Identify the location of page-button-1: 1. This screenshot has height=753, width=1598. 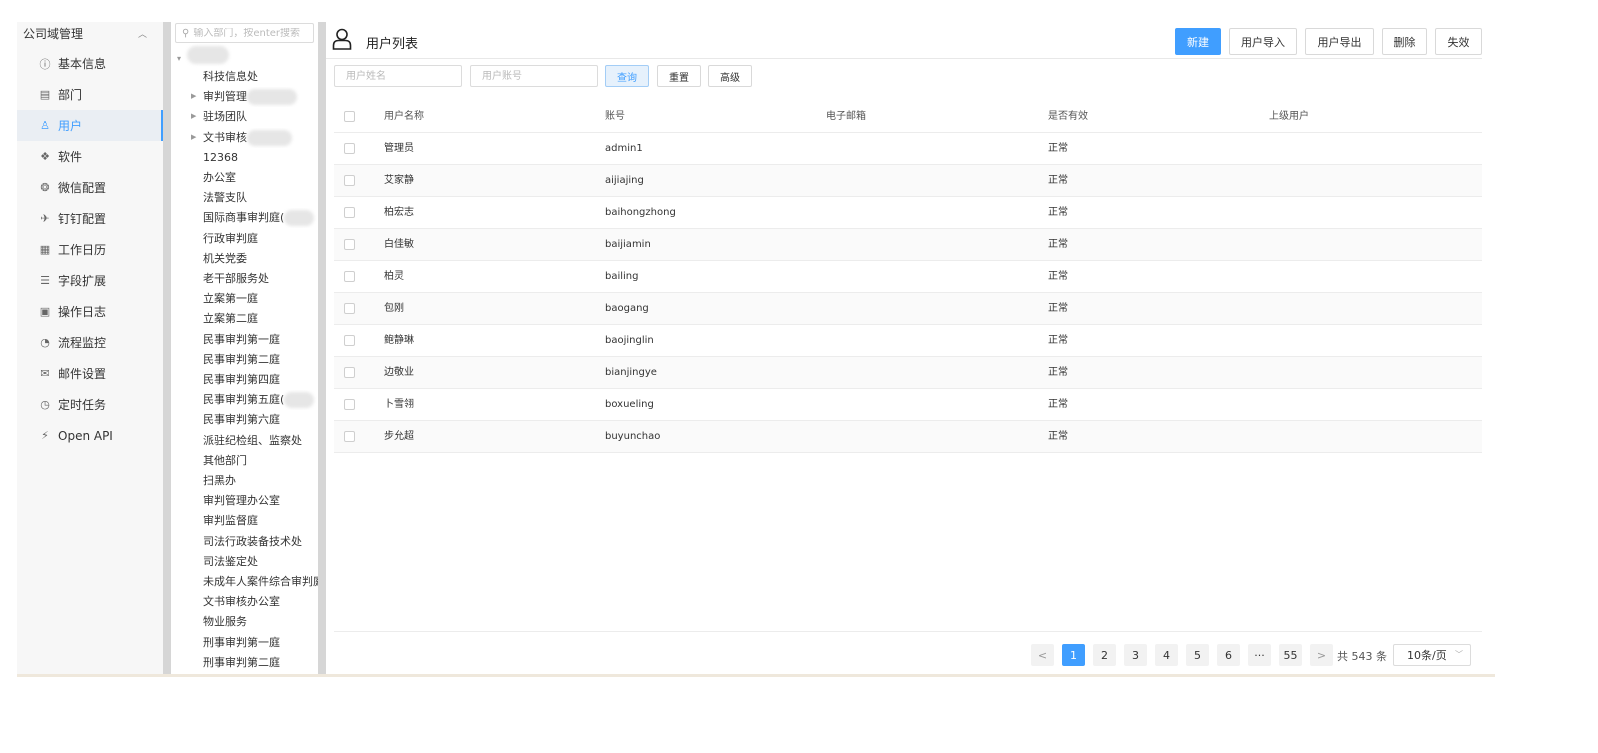
(1073, 655).